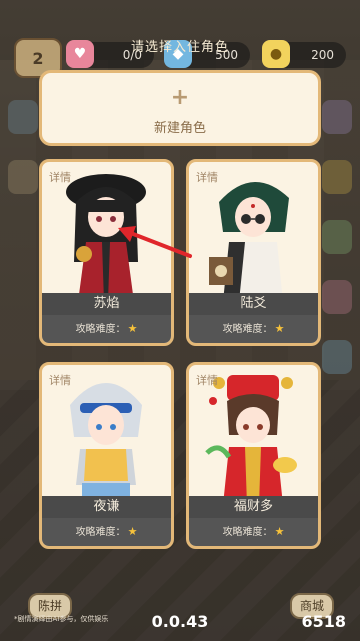  I want to click on plus-icon: +, so click(180, 97).